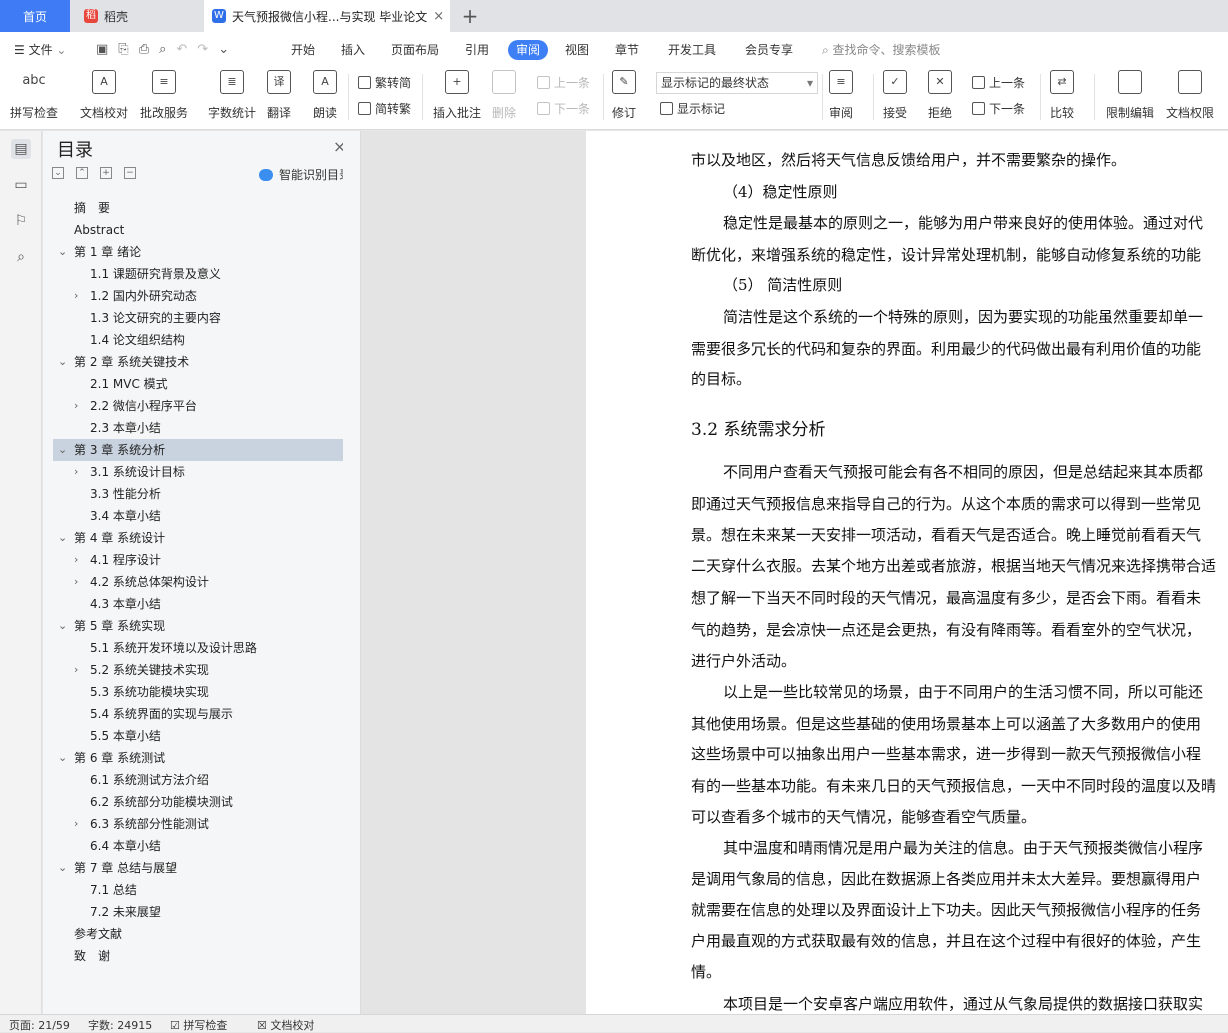 The width and height of the screenshot is (1228, 1033). What do you see at coordinates (125, 428) in the screenshot?
I see `toc-item: 2.3 本章小结` at bounding box center [125, 428].